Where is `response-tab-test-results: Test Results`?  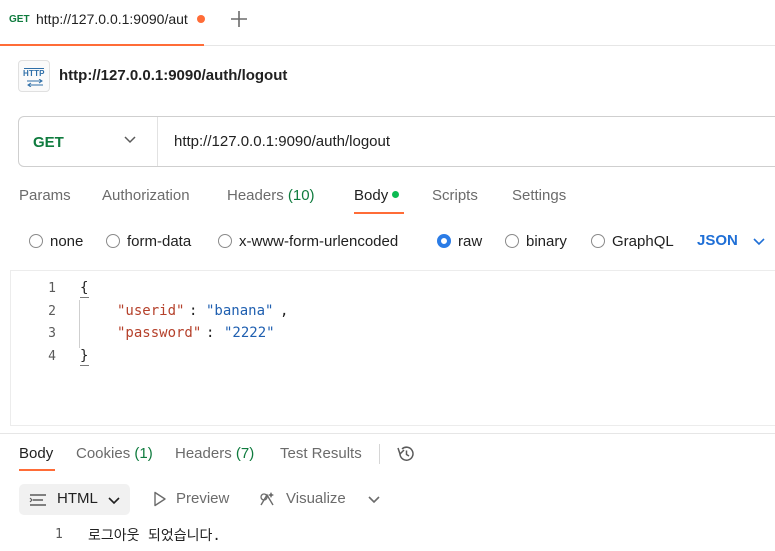
response-tab-test-results: Test Results is located at coordinates (321, 453).